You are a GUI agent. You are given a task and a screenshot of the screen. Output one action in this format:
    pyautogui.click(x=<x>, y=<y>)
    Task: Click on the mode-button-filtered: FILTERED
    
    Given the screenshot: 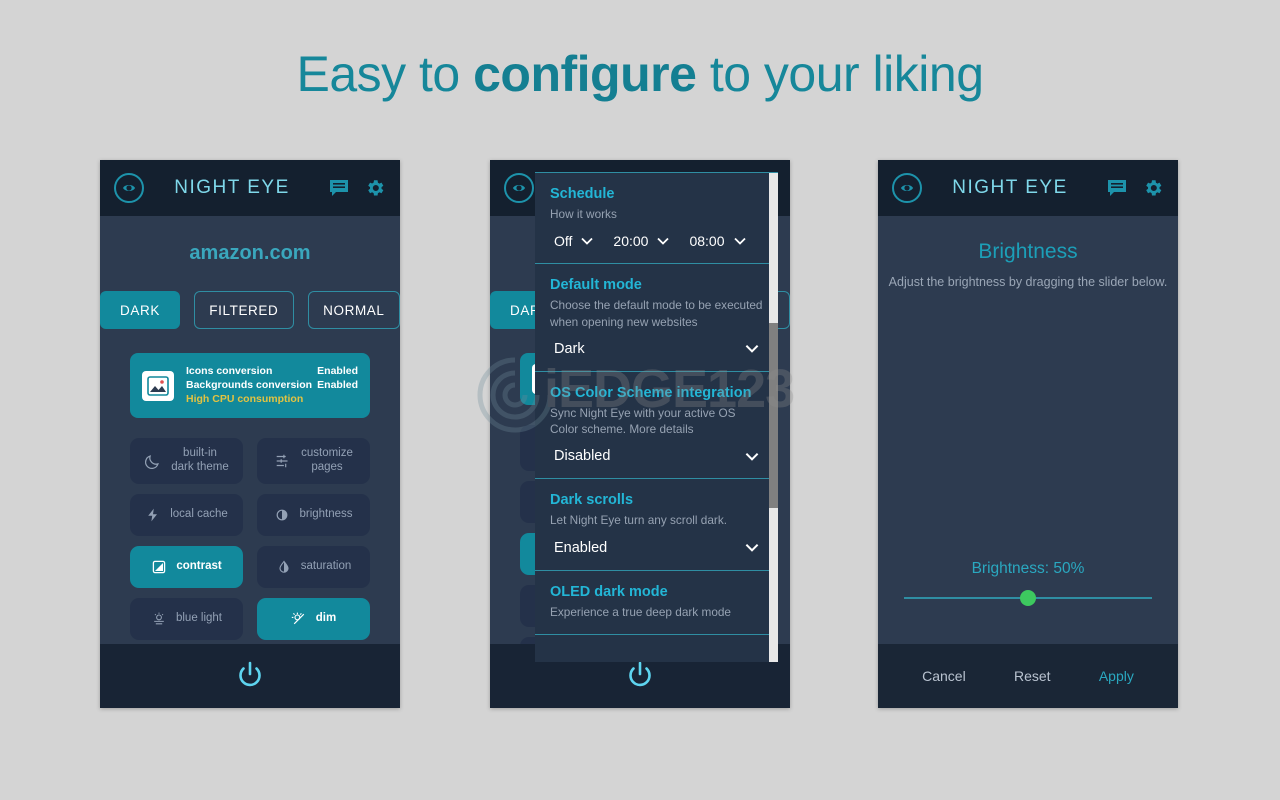 What is the action you would take?
    pyautogui.click(x=244, y=310)
    